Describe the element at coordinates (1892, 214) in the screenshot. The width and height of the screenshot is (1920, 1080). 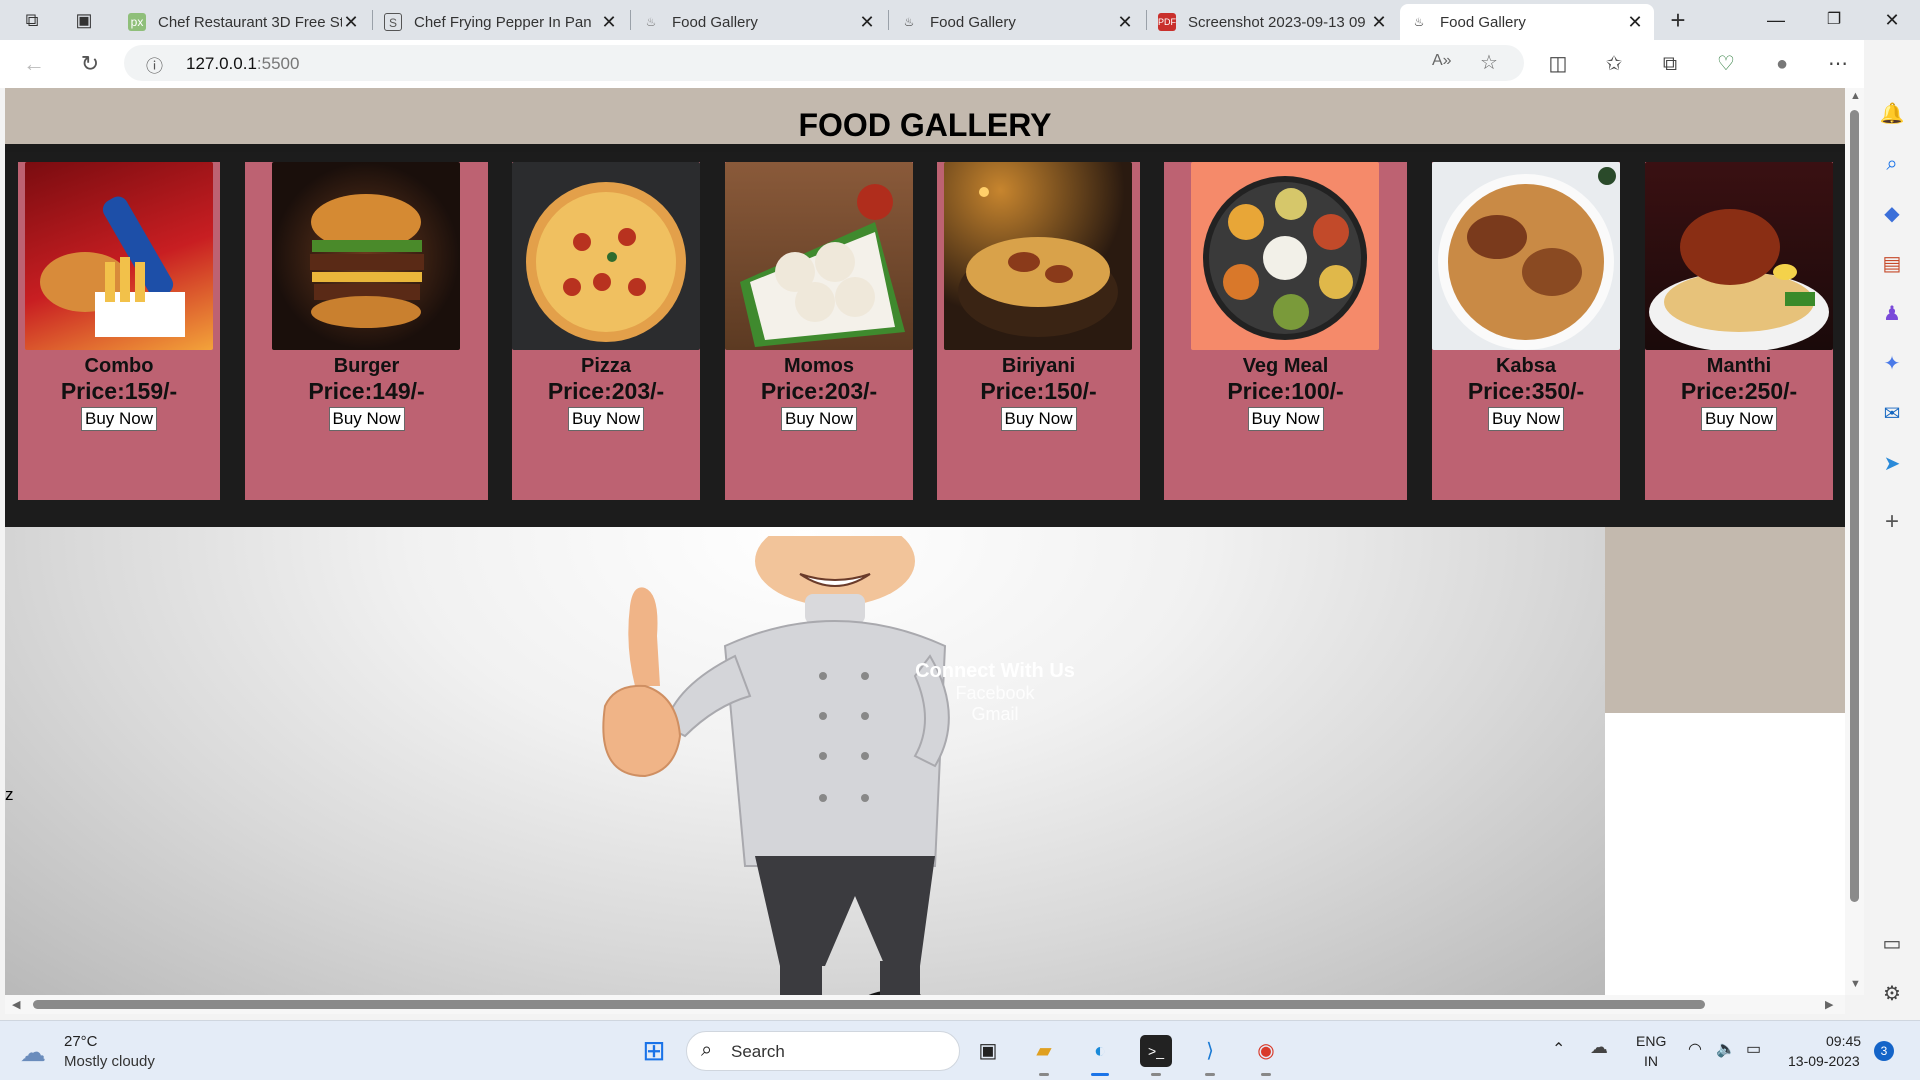
I see `shopping-icon: ◆` at that location.